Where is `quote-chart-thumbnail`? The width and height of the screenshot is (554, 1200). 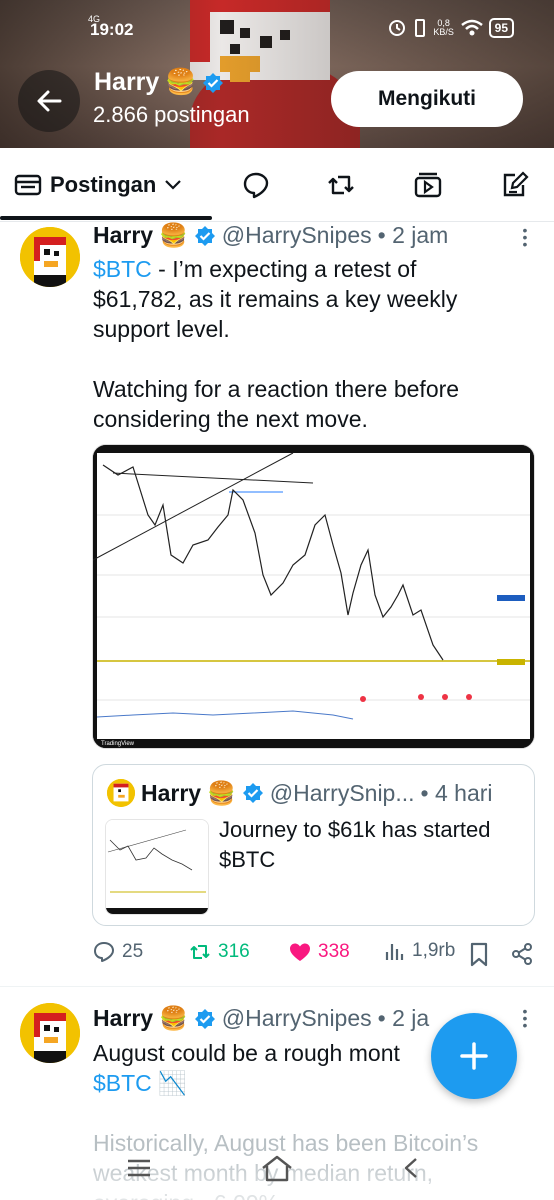
quote-chart-thumbnail is located at coordinates (157, 867).